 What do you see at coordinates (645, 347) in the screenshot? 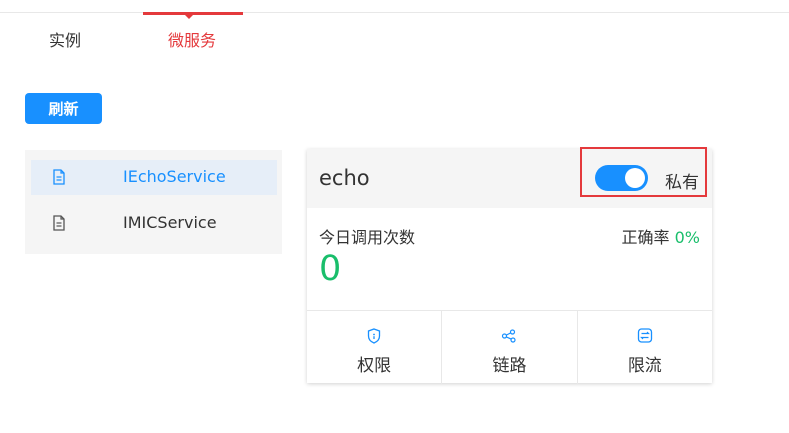
I see `rate-limit-button: 限流` at bounding box center [645, 347].